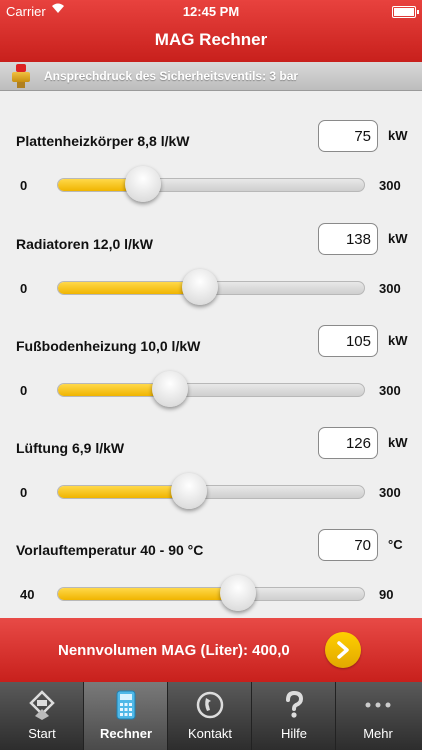  I want to click on header: Carrier 12:45 PM MAG Rechner, so click(211, 31).